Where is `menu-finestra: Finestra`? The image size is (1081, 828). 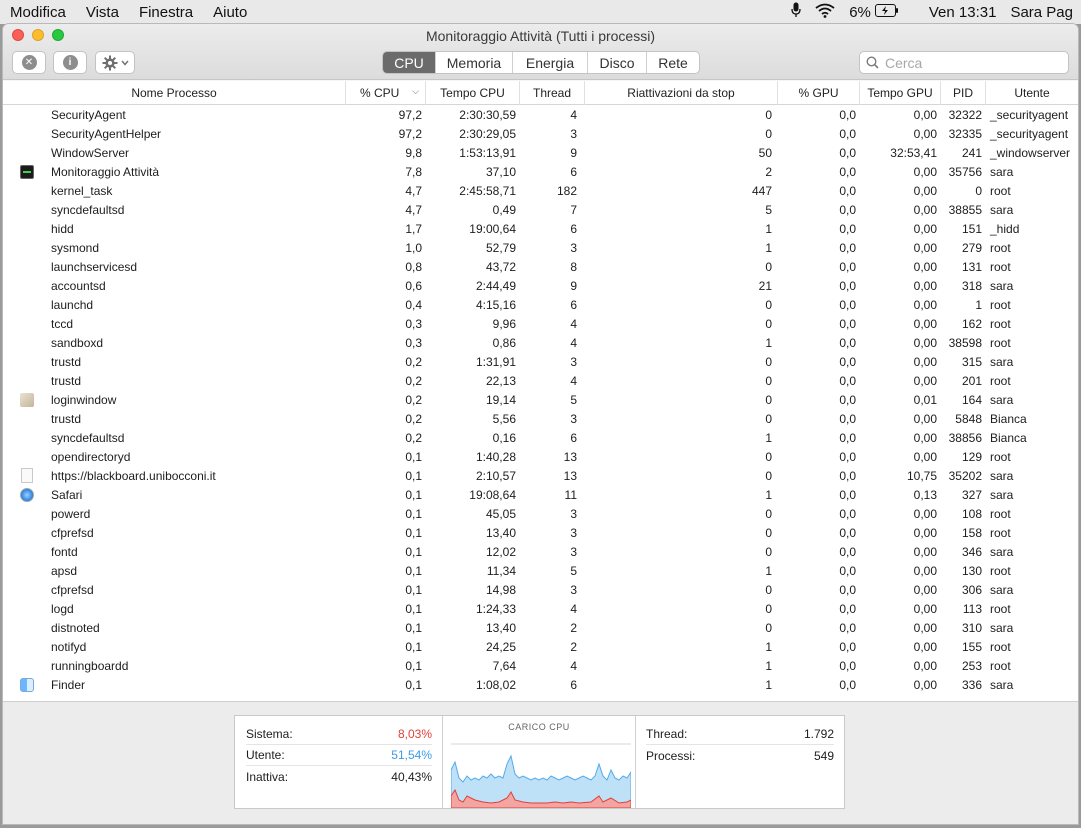 menu-finestra: Finestra is located at coordinates (166, 12).